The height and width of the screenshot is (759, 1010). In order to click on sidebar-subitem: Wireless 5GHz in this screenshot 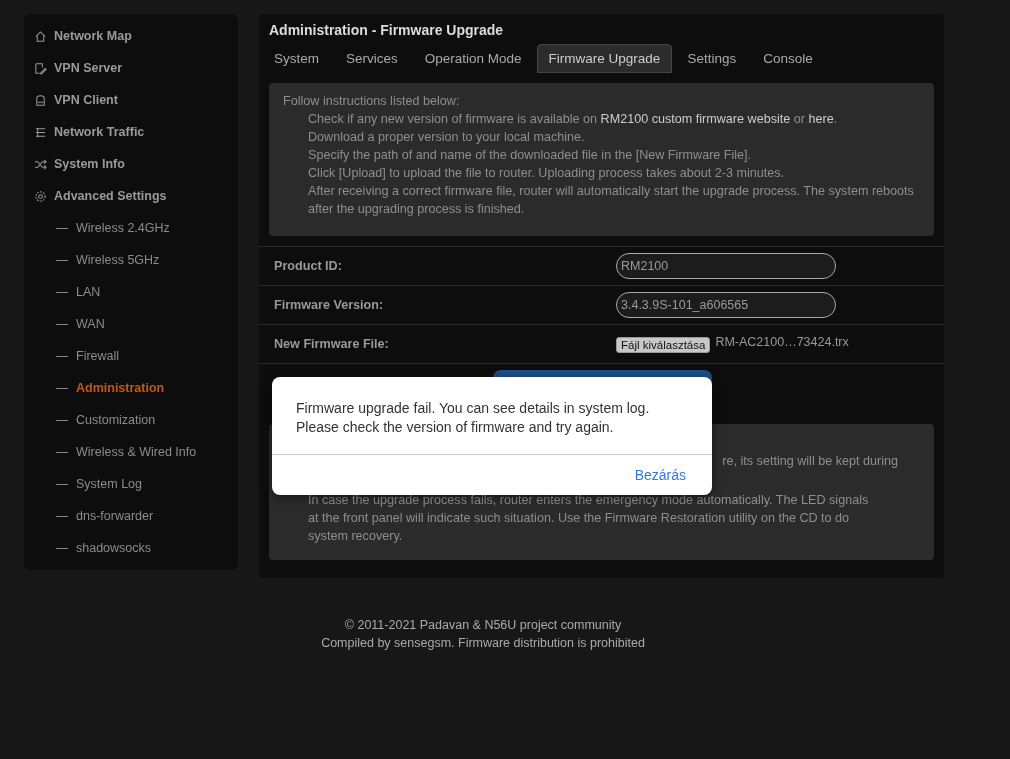, I will do `click(131, 260)`.